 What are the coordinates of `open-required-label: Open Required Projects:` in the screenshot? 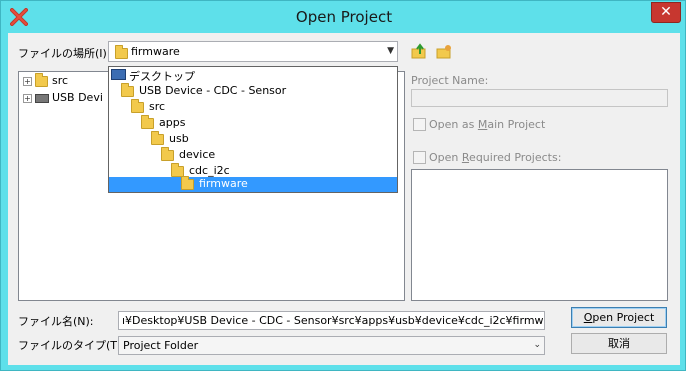 It's located at (495, 157).